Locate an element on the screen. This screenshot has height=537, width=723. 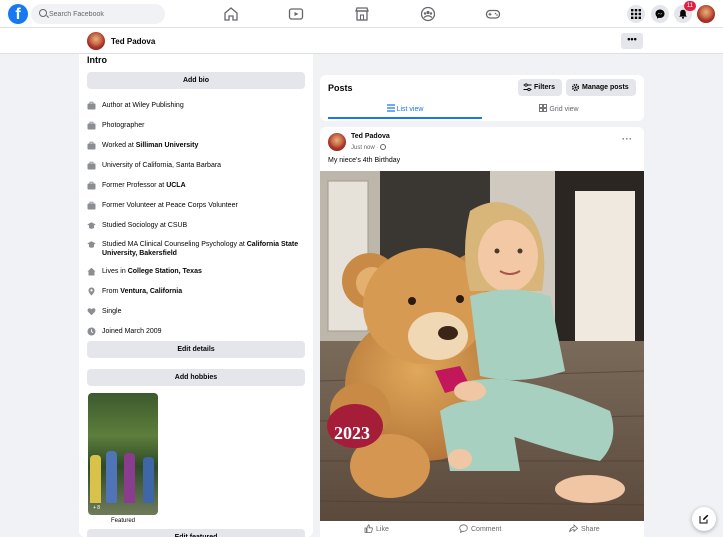
intro-item-label: Author at Wiley Publishing is located at coordinates (143, 105).